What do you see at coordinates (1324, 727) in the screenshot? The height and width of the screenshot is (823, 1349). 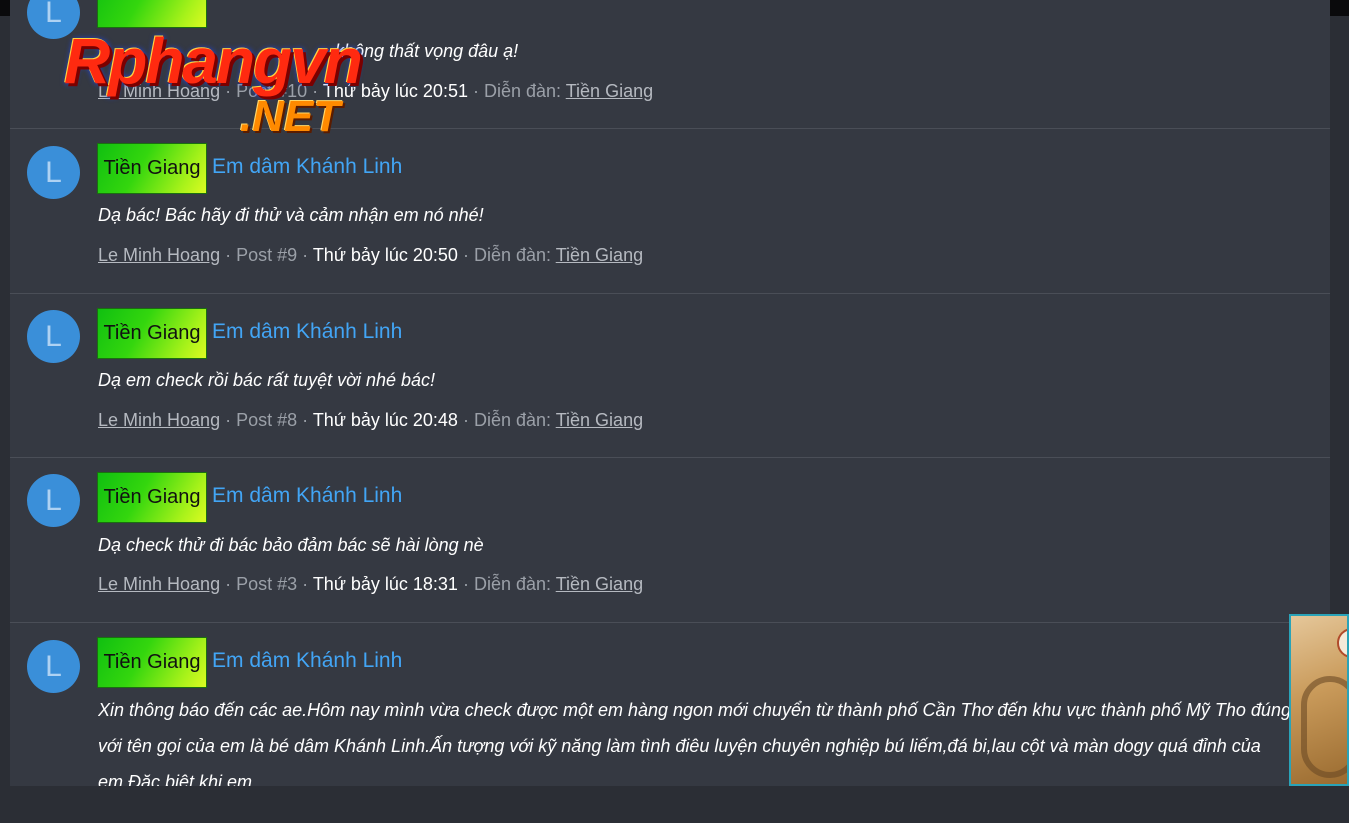 I see `ad-image` at bounding box center [1324, 727].